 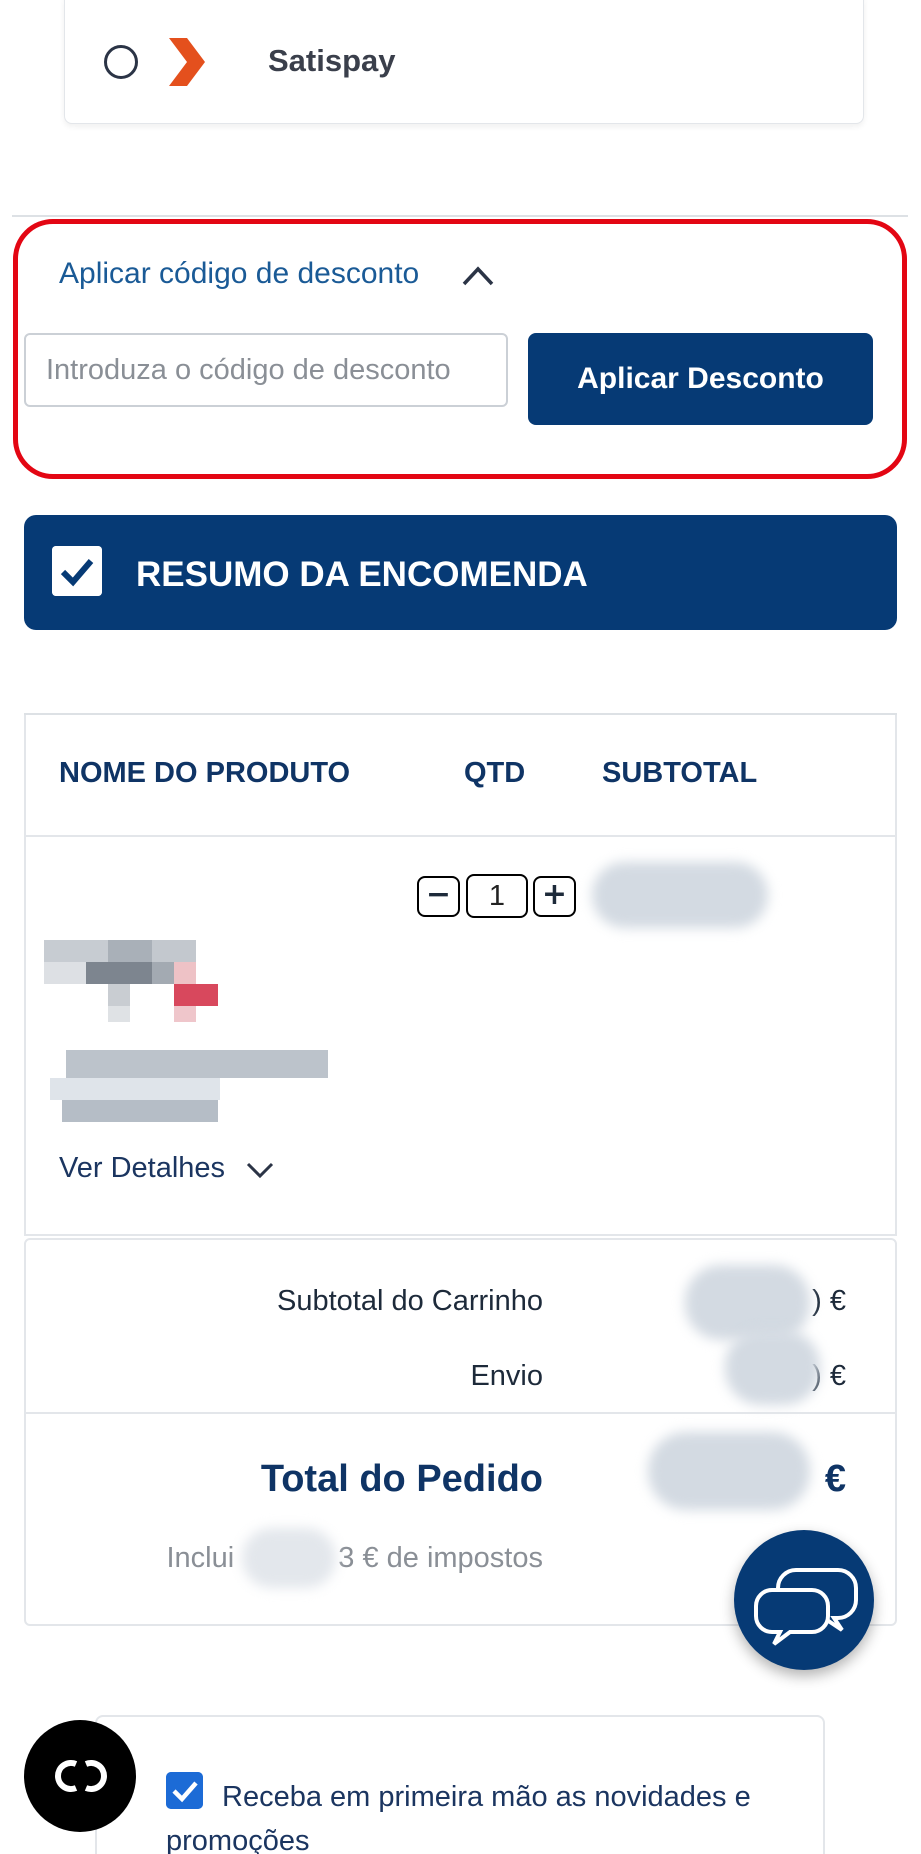 I want to click on chevron-down-icon, so click(x=260, y=1170).